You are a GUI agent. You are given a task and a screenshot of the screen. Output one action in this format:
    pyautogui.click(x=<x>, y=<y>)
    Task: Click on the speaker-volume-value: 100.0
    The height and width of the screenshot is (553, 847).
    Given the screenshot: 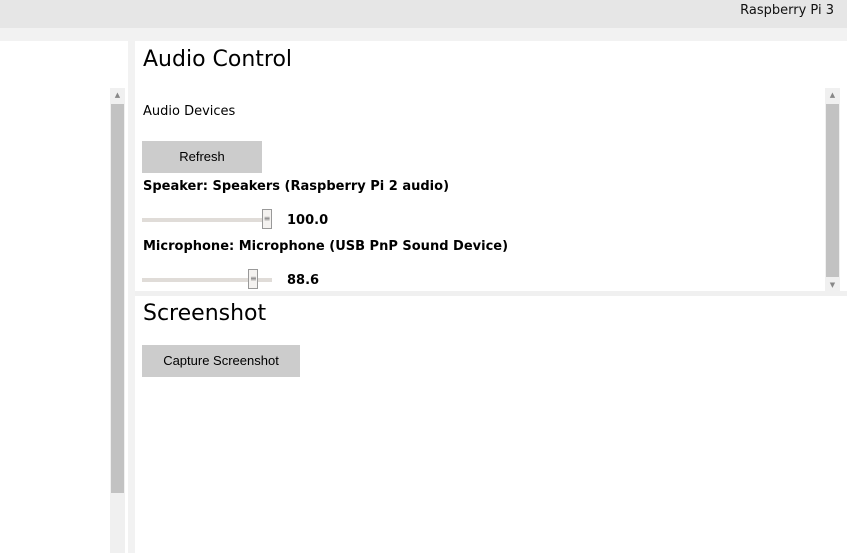 What is the action you would take?
    pyautogui.click(x=308, y=220)
    